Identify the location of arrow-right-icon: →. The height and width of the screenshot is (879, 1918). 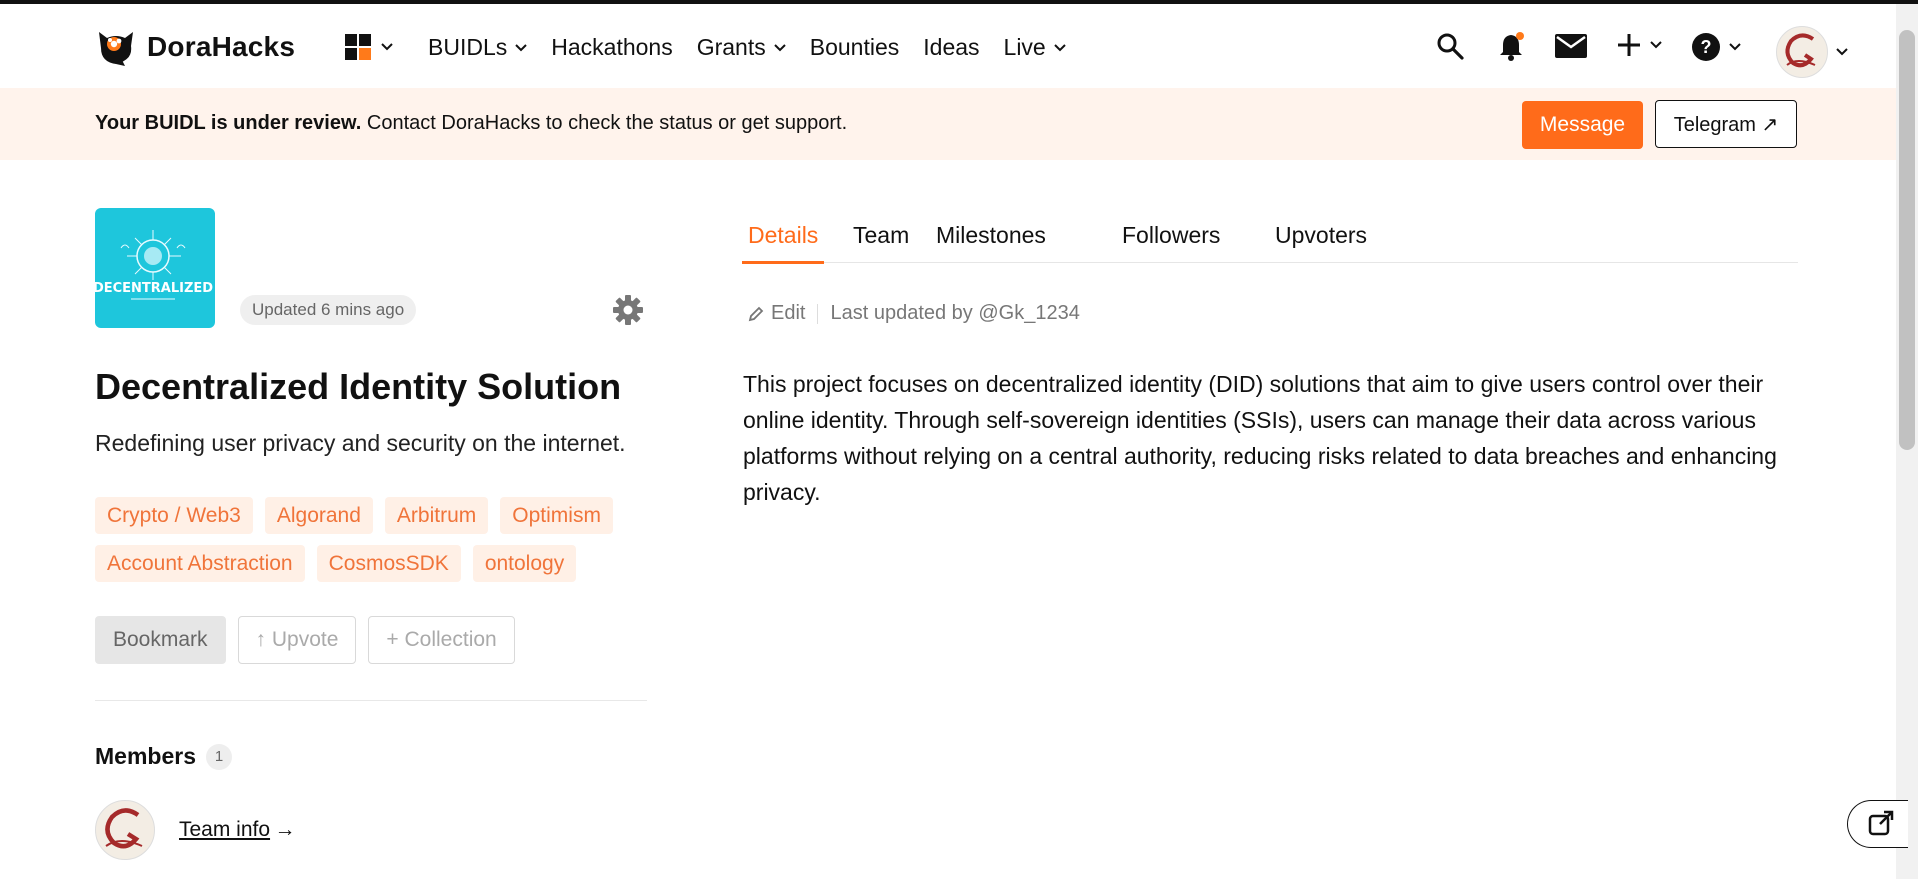
(285, 829).